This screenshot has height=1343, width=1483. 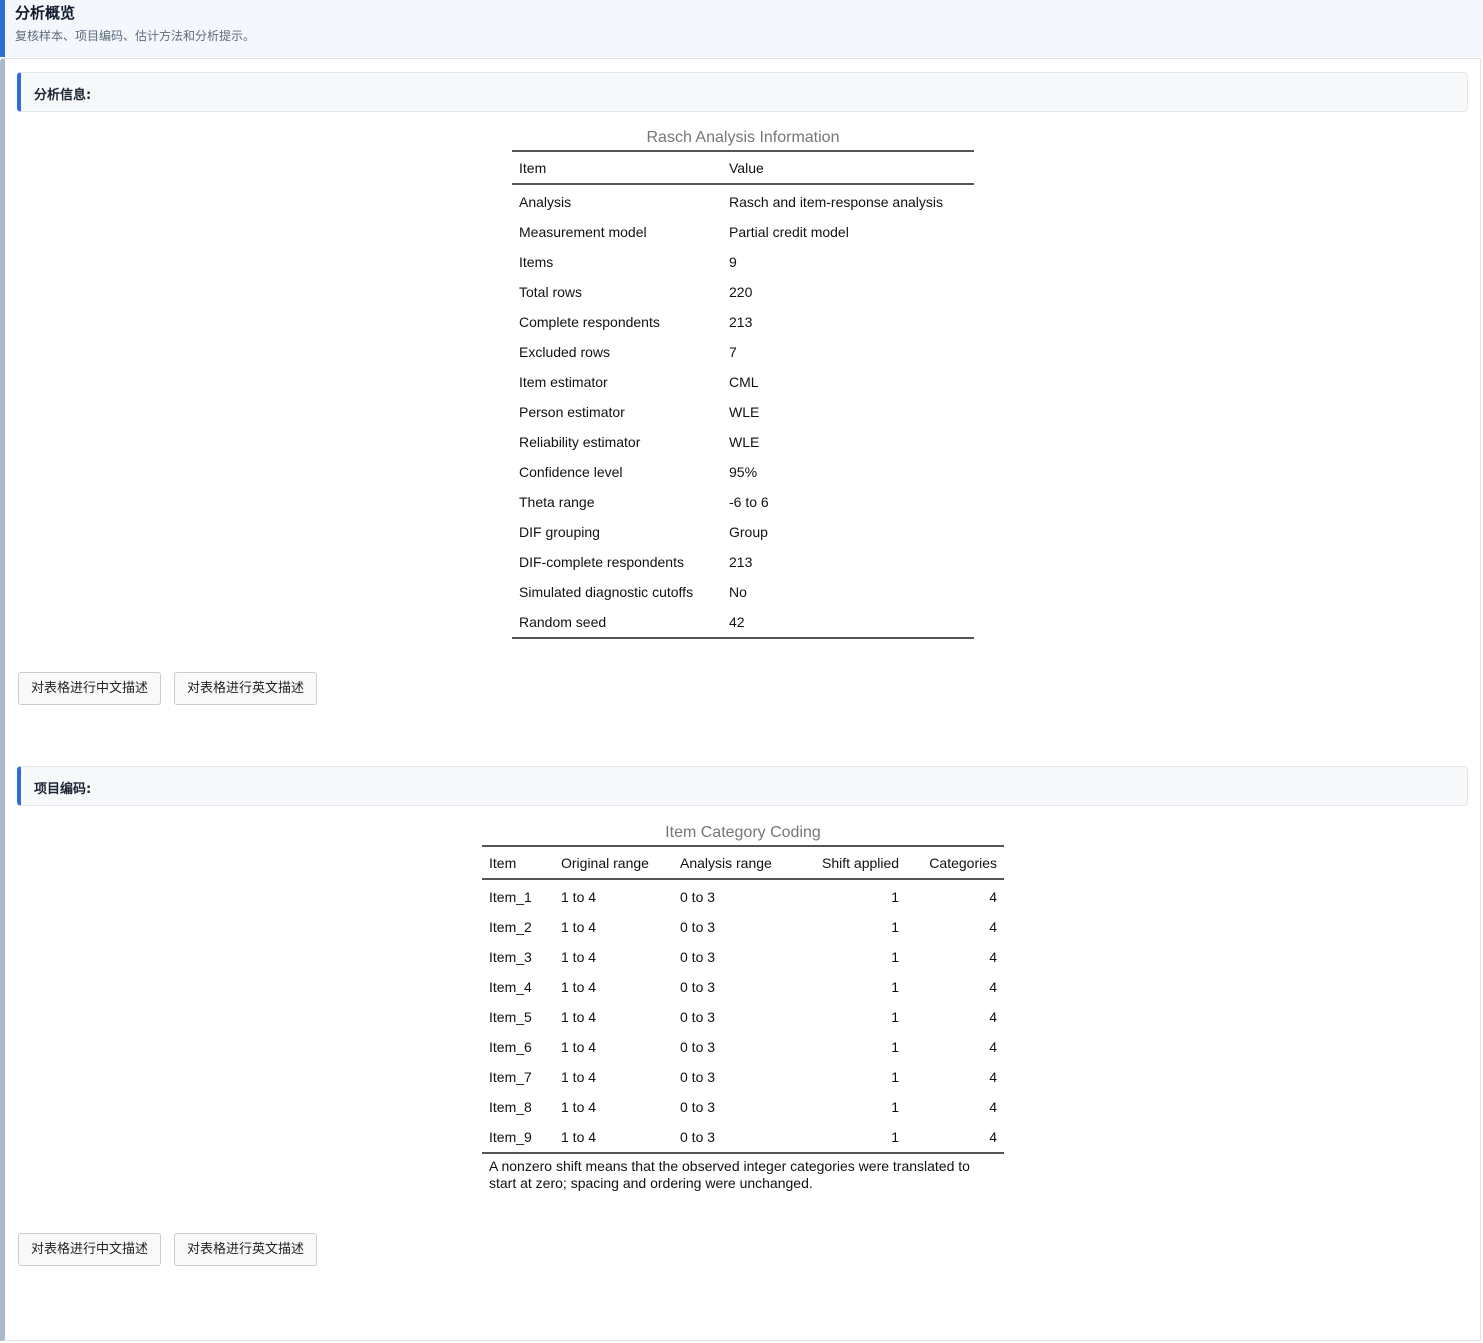 I want to click on table-cell: Item_6, so click(x=510, y=1047).